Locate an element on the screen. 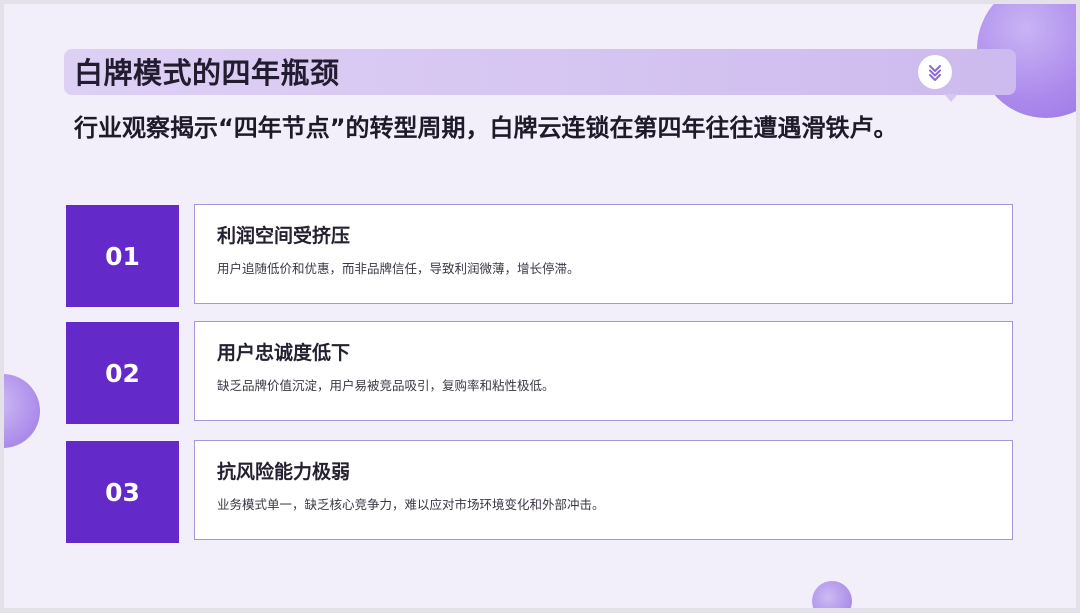 The height and width of the screenshot is (613, 1080). item-number-box: 02 is located at coordinates (122, 373).